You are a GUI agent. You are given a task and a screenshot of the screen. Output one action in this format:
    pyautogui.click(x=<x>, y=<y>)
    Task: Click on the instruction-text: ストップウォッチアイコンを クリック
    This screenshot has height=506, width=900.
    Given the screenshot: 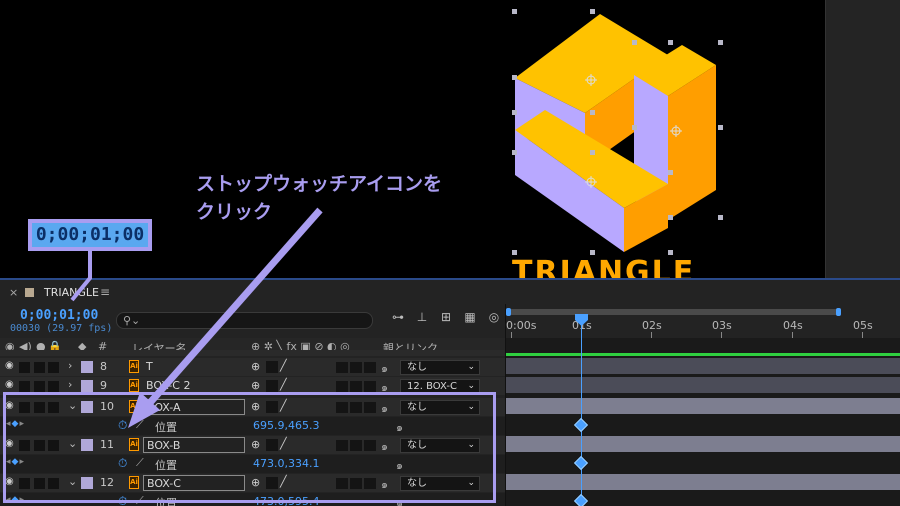 What is the action you would take?
    pyautogui.click(x=319, y=198)
    